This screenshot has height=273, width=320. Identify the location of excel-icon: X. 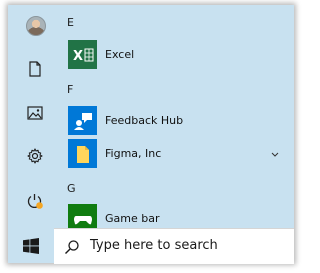
(82, 54).